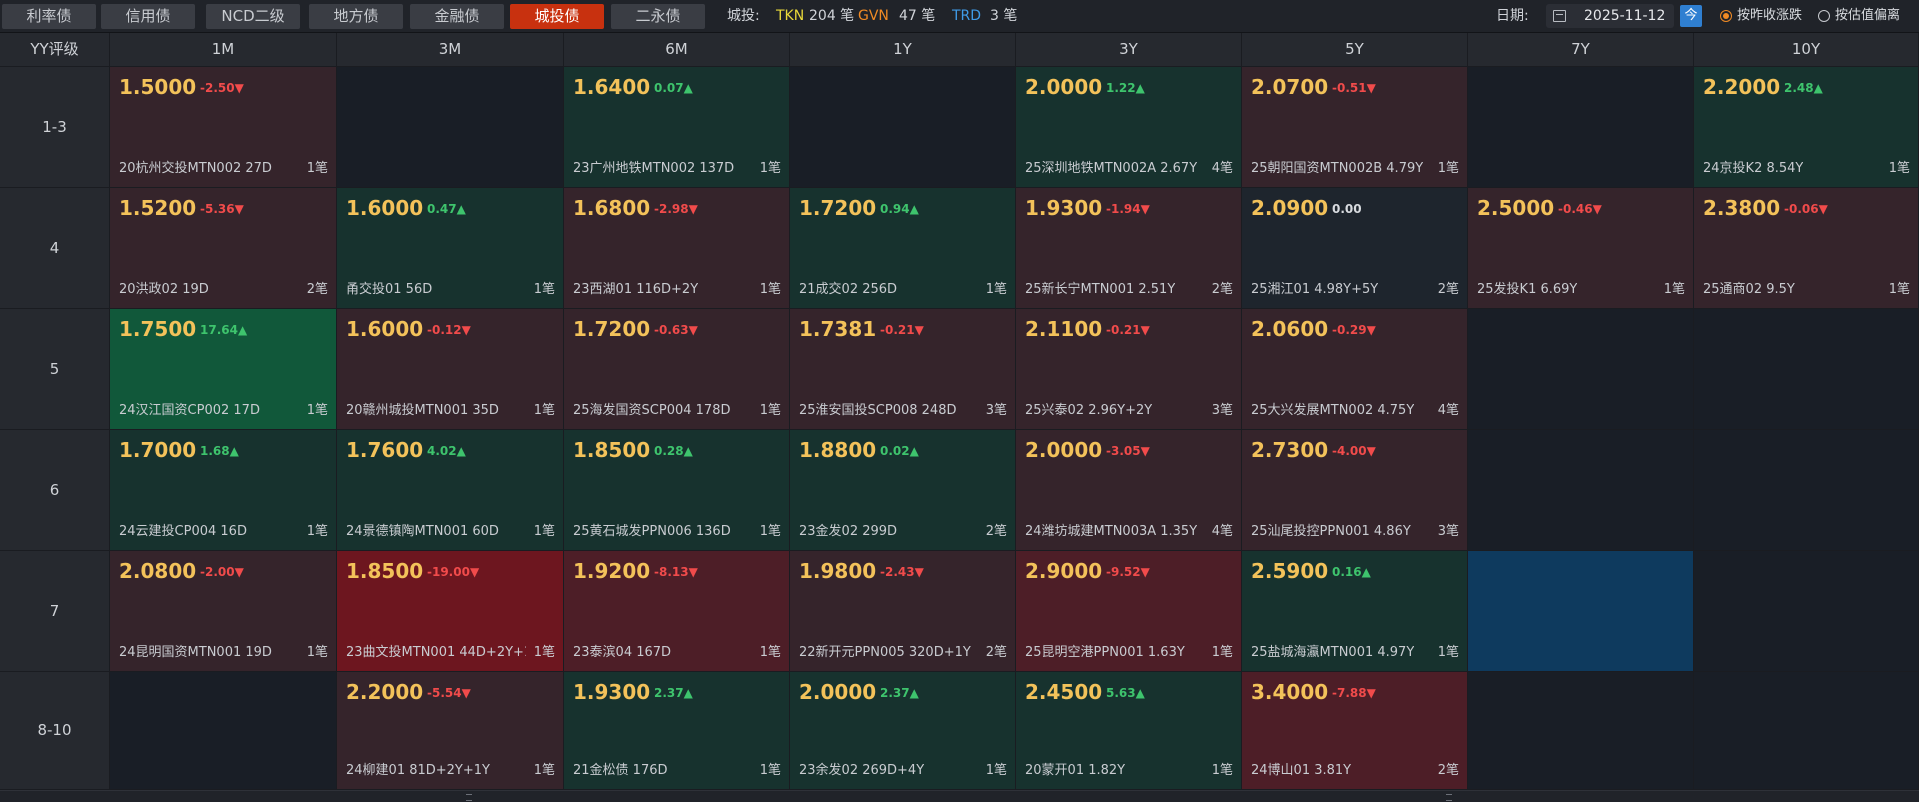 The height and width of the screenshot is (802, 1919). What do you see at coordinates (1128, 611) in the screenshot?
I see `quote-cell: 2.9000 -9.52▼ 25昆明空港PPN001 1.63Y 1笔` at bounding box center [1128, 611].